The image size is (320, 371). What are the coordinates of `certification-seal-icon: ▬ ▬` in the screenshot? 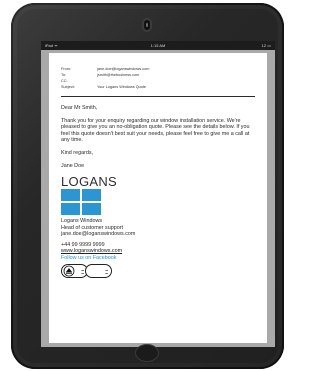 It's located at (74, 271).